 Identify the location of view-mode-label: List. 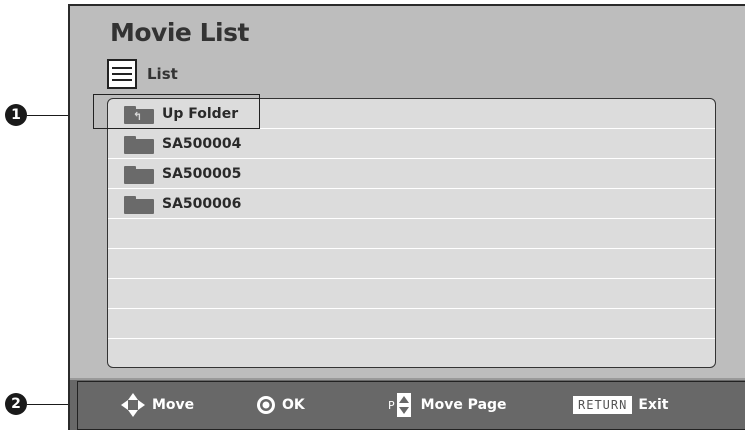
(162, 74).